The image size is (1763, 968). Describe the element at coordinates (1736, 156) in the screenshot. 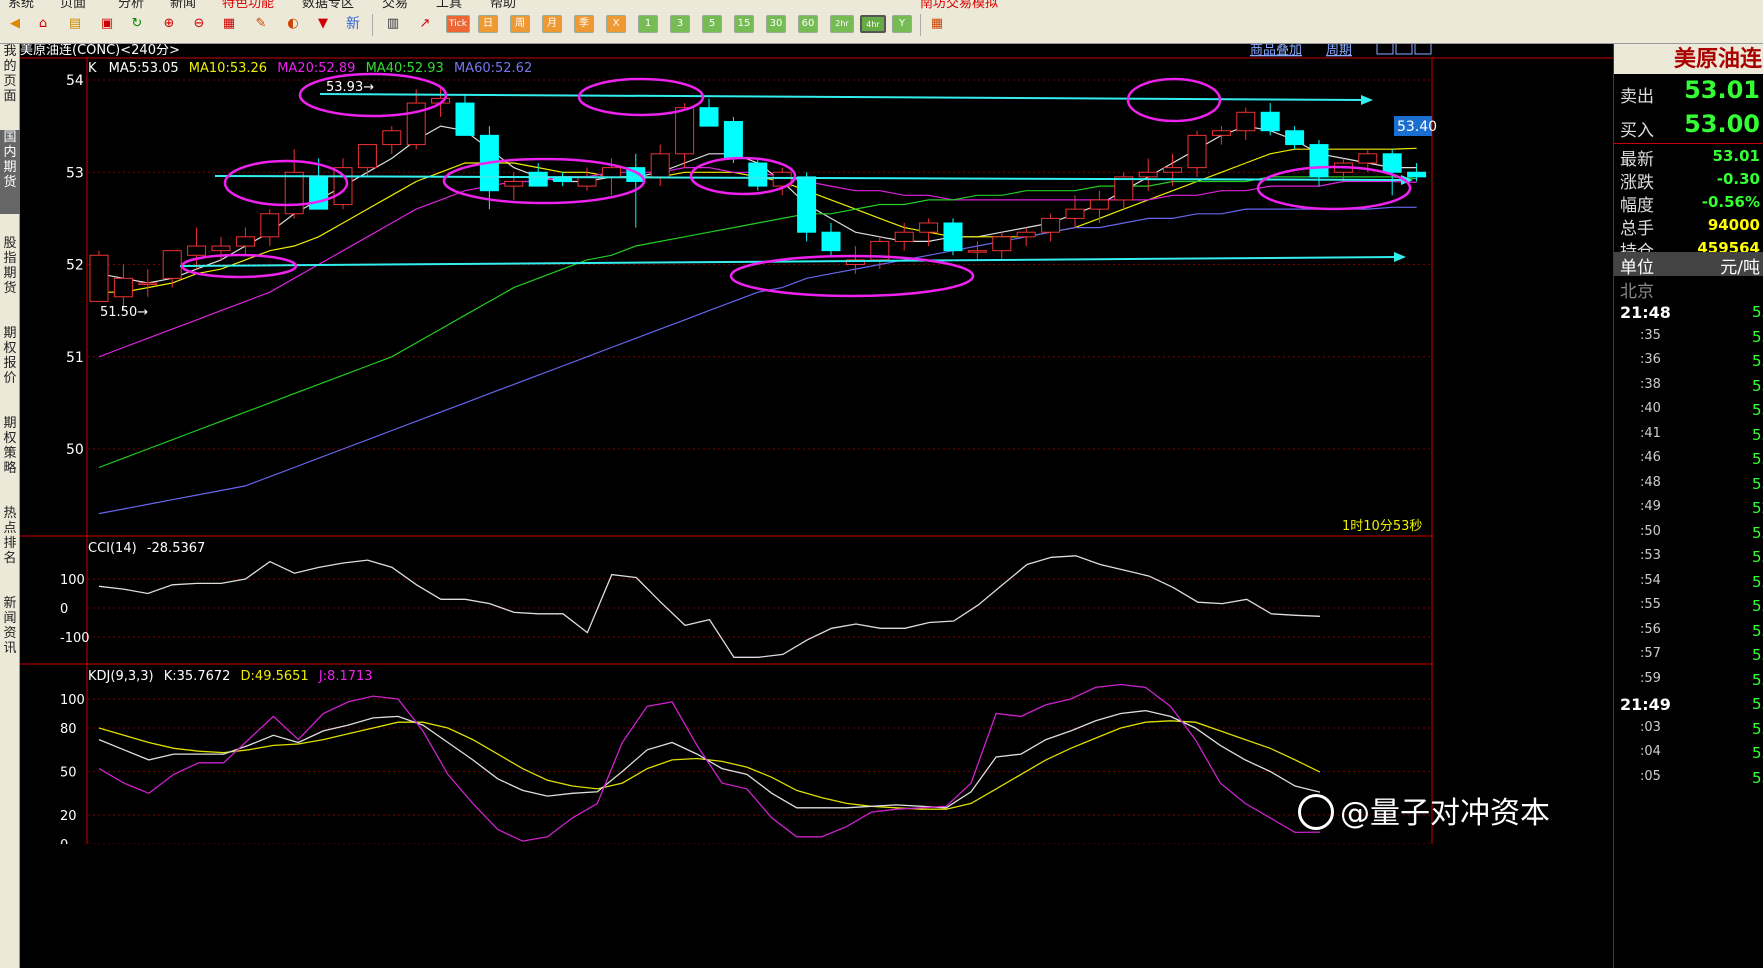

I see `stat-value: 53.01` at that location.